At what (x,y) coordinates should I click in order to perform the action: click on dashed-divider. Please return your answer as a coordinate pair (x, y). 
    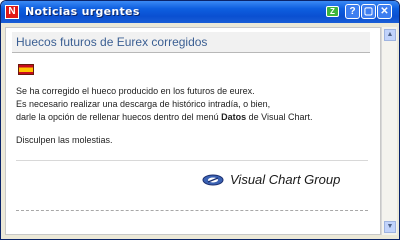
    Looking at the image, I should click on (192, 210).